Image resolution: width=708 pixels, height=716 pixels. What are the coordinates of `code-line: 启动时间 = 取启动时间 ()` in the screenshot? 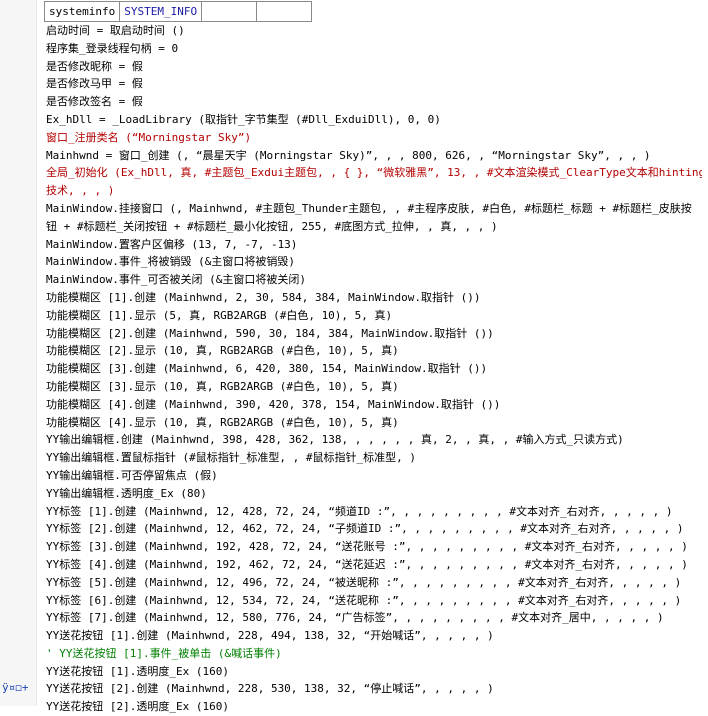 It's located at (374, 31).